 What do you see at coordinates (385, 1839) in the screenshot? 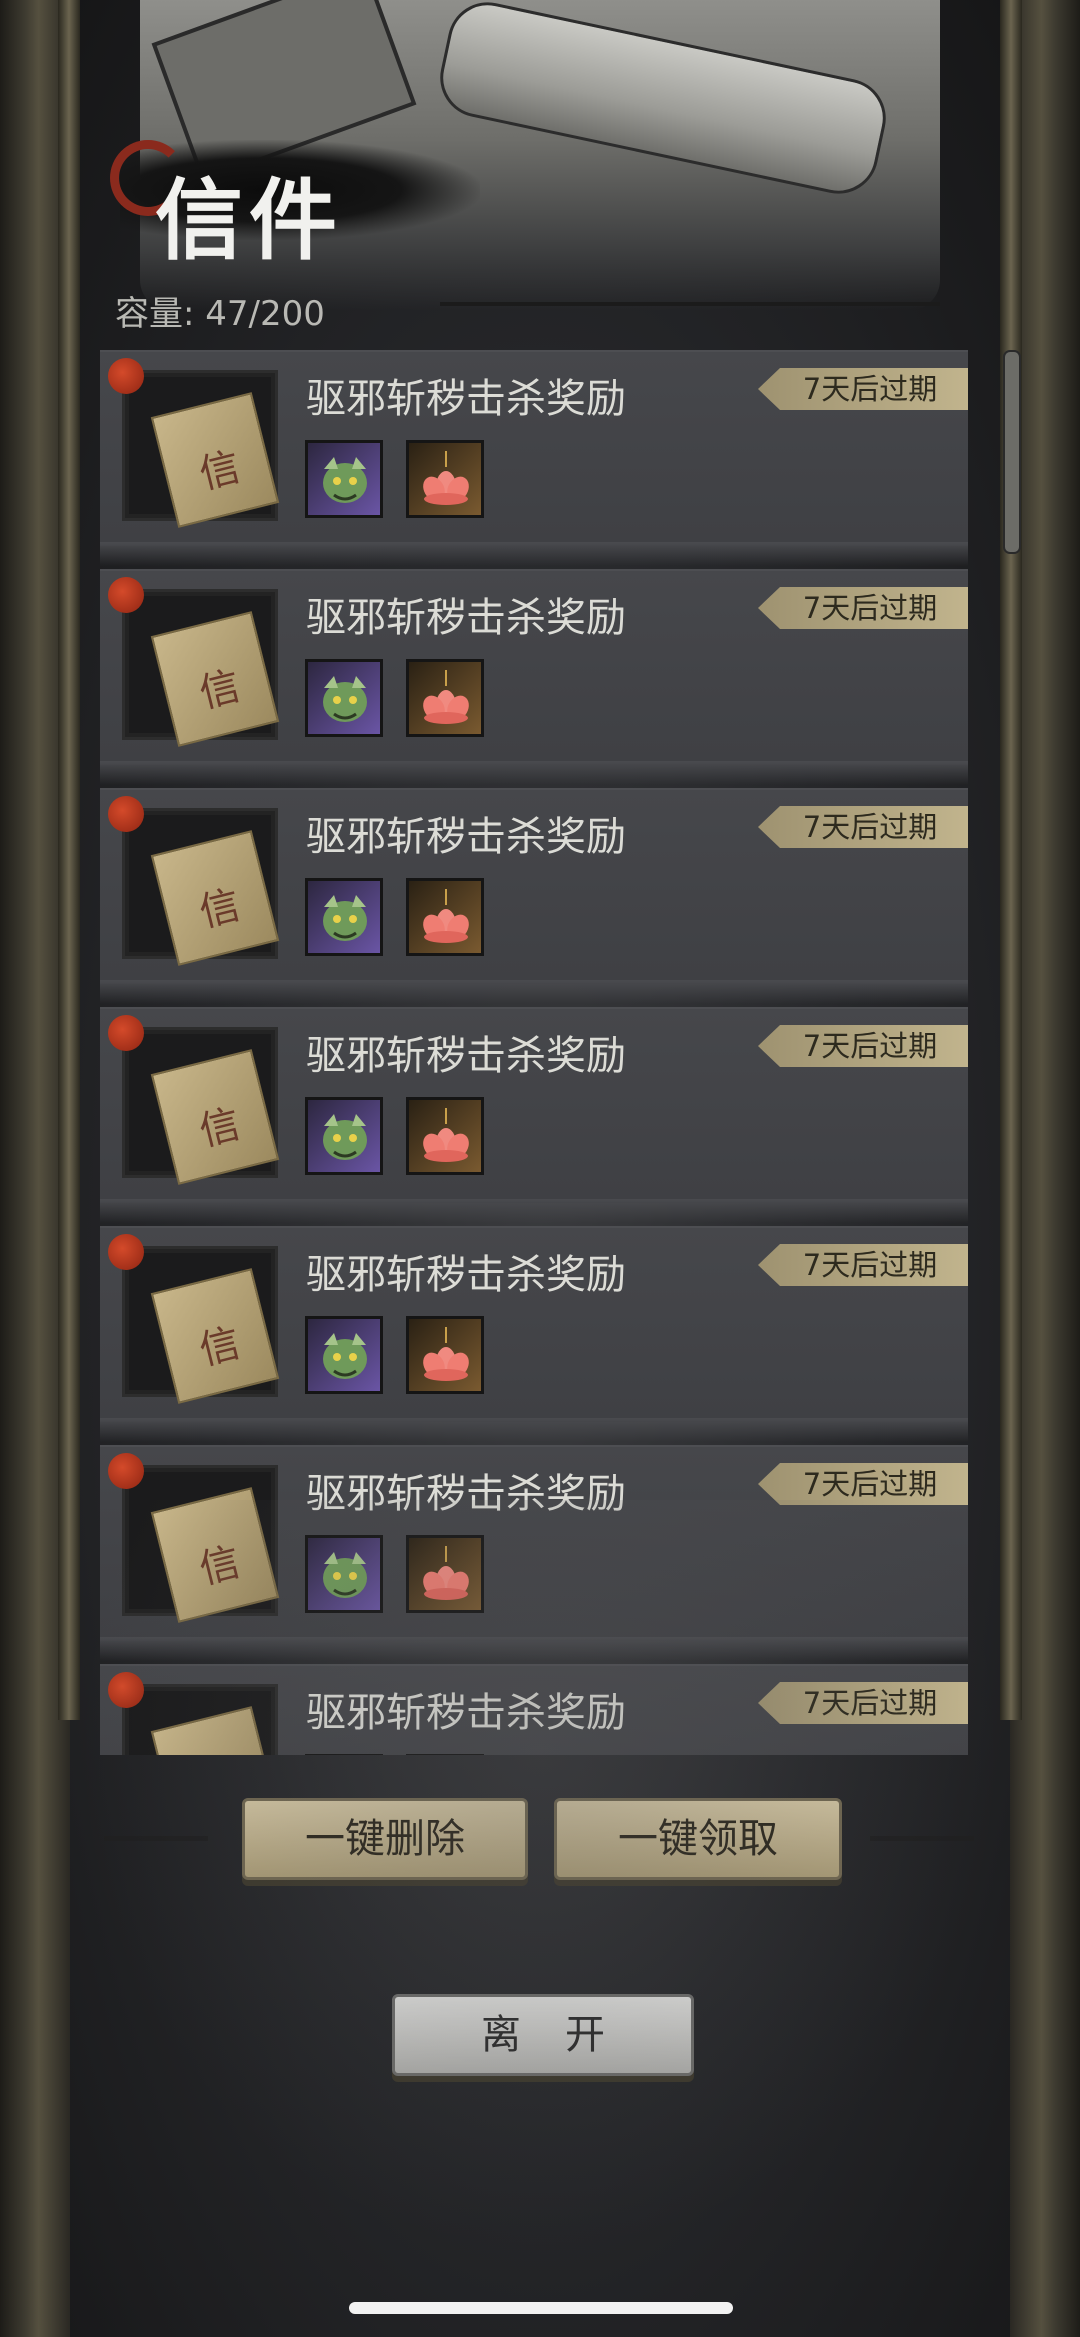
I see `delete-all-button: 一键删除` at bounding box center [385, 1839].